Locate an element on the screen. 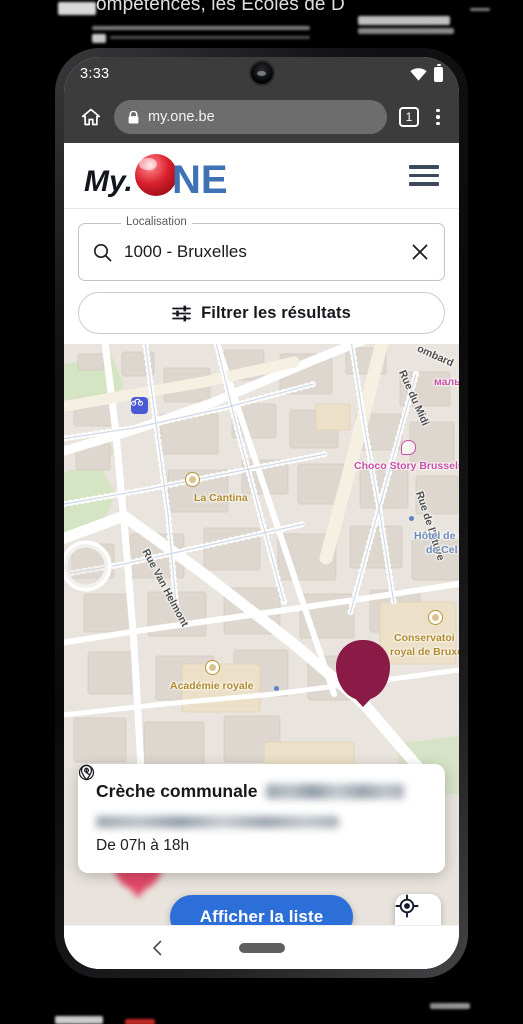 Image resolution: width=523 pixels, height=1024 pixels. home-icon is located at coordinates (91, 117).